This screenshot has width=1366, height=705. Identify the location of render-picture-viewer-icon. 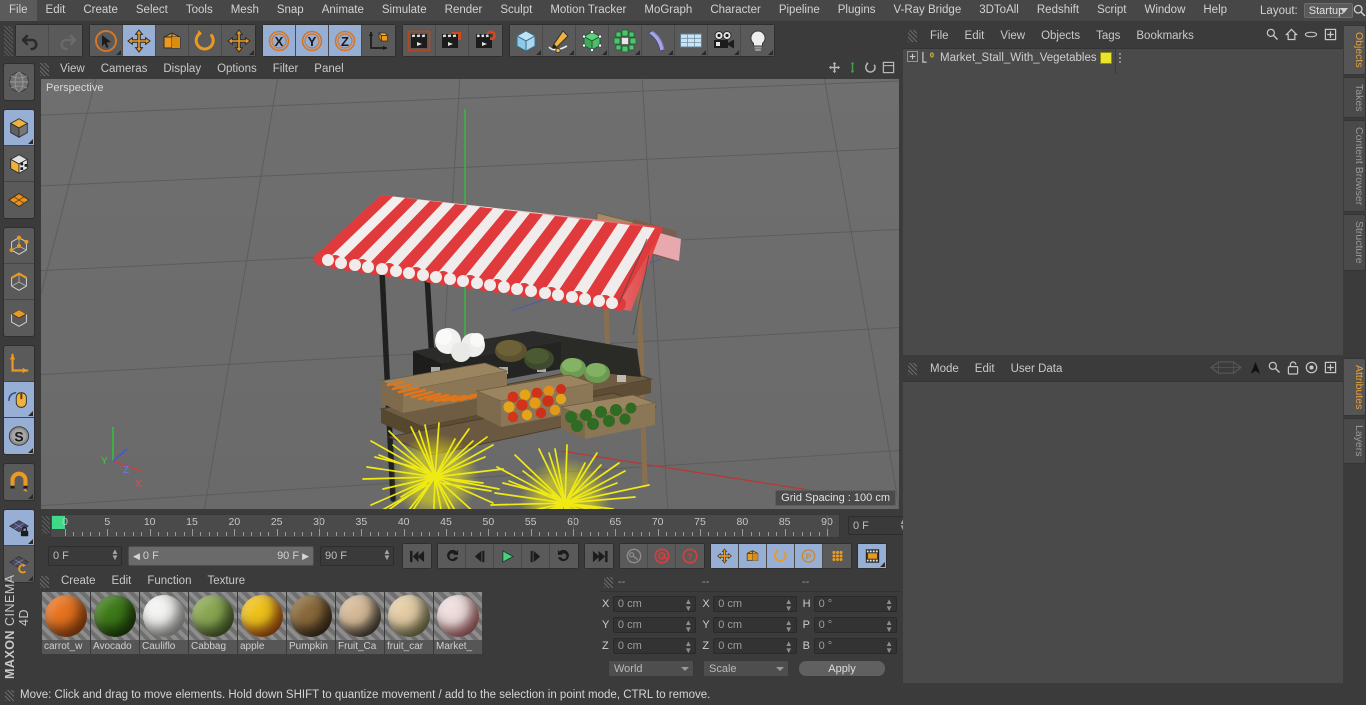
(452, 40).